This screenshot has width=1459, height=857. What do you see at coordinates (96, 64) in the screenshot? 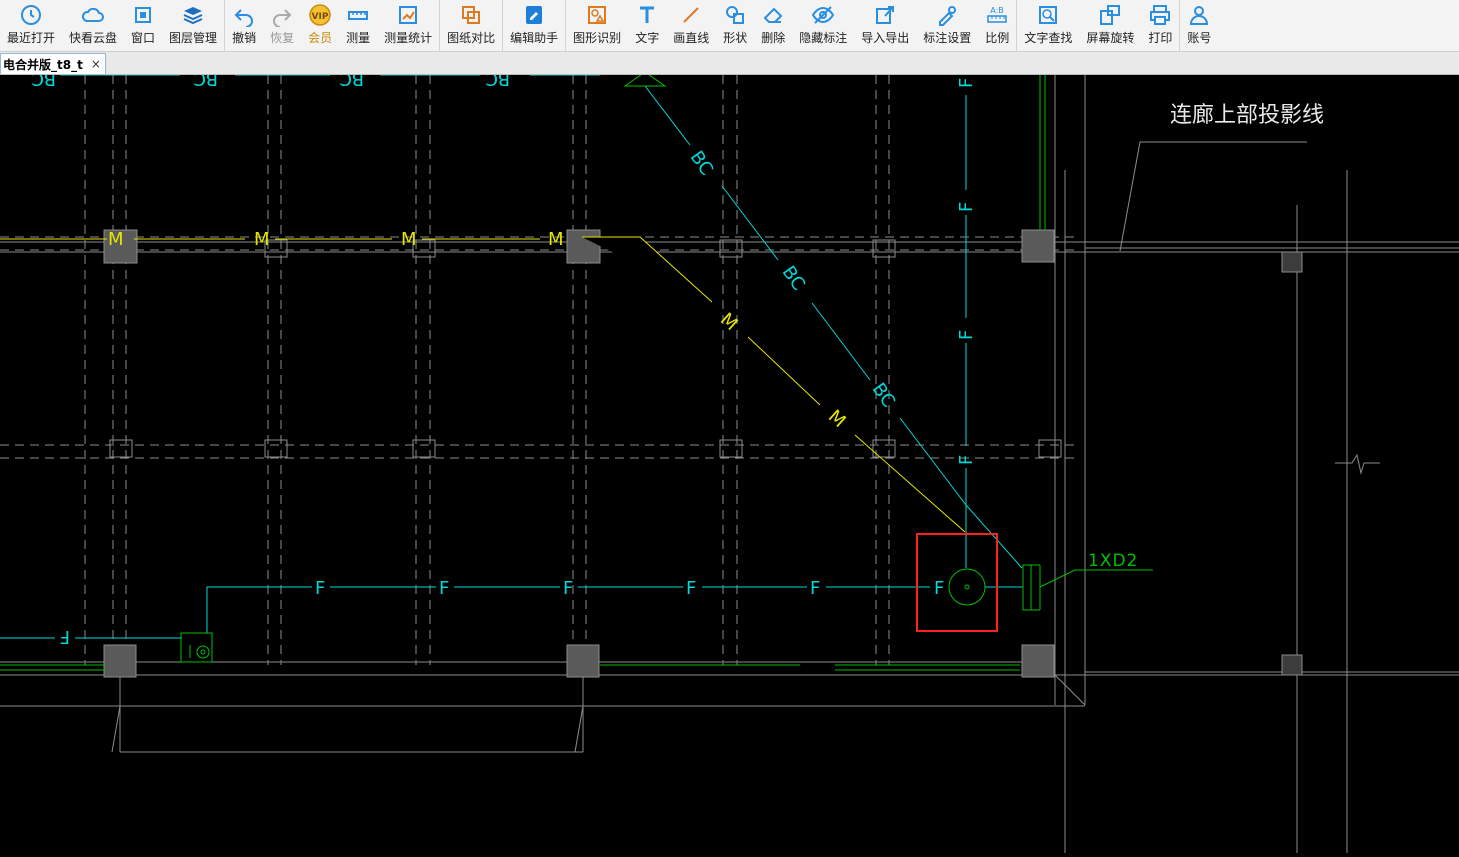
I see `close-tab-icon: ×` at bounding box center [96, 64].